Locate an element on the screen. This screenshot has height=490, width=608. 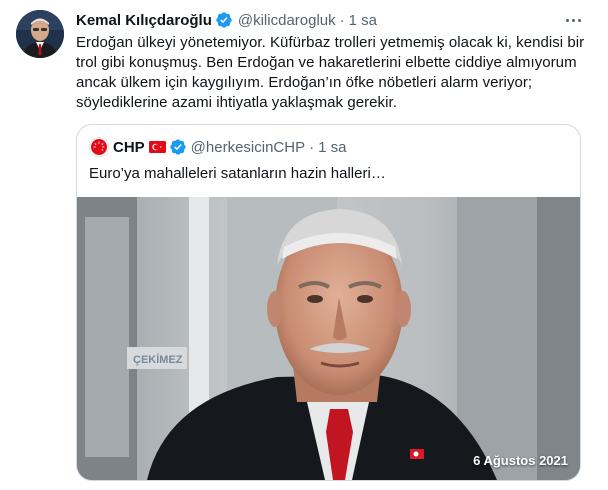
tweet-header: Kemal Kılıçdaroğlu @kilicdarogluk · 1 sa is located at coordinates (226, 20).